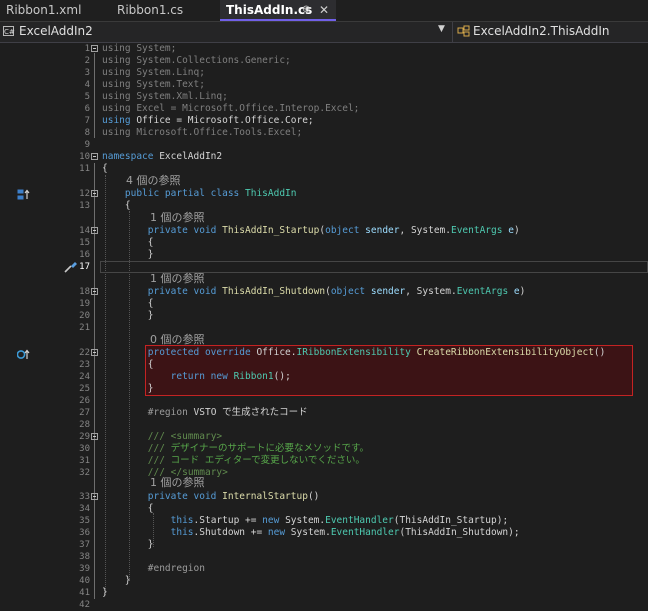 Image resolution: width=648 pixels, height=611 pixels. What do you see at coordinates (84, 497) in the screenshot?
I see `line-number: 33` at bounding box center [84, 497].